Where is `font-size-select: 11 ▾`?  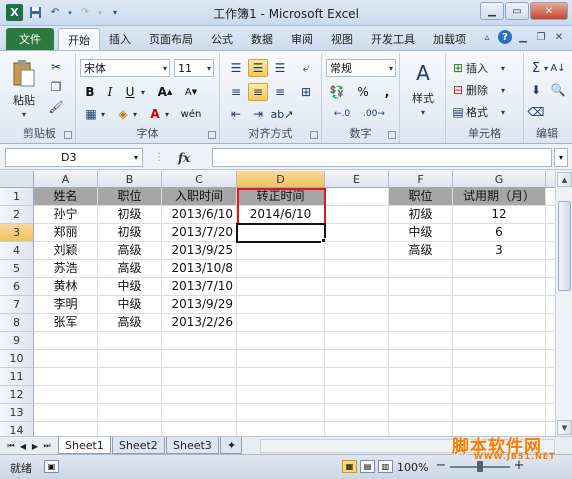
font-size-select: 11 ▾ is located at coordinates (194, 68).